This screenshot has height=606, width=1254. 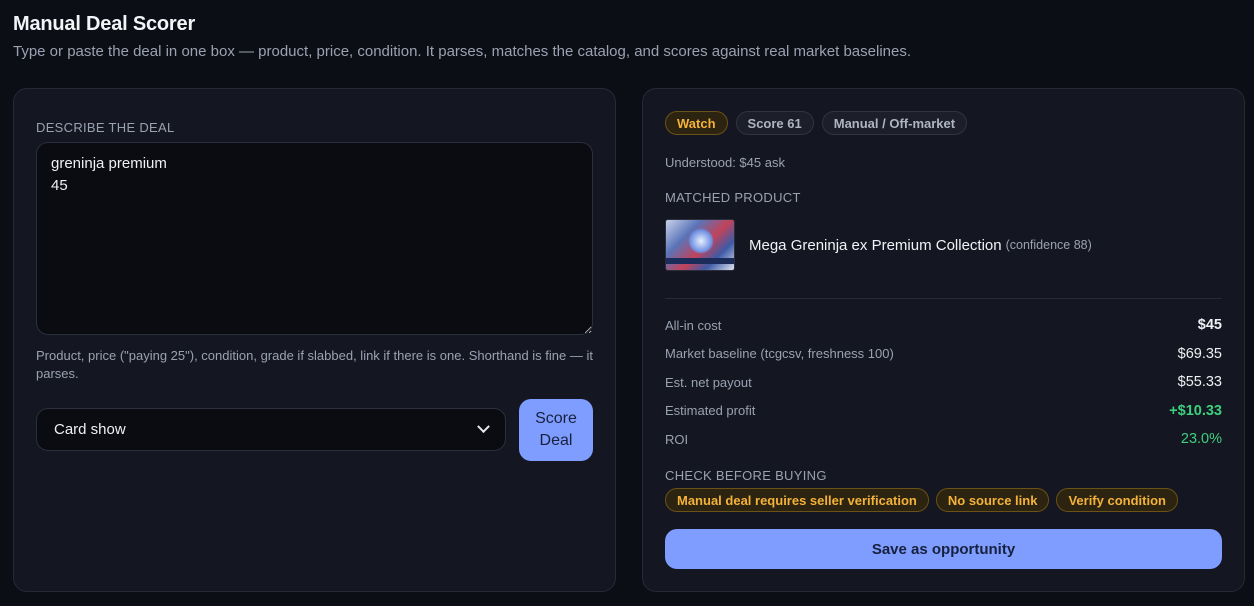 What do you see at coordinates (725, 162) in the screenshot?
I see `understood-text: Understood: $45 ask` at bounding box center [725, 162].